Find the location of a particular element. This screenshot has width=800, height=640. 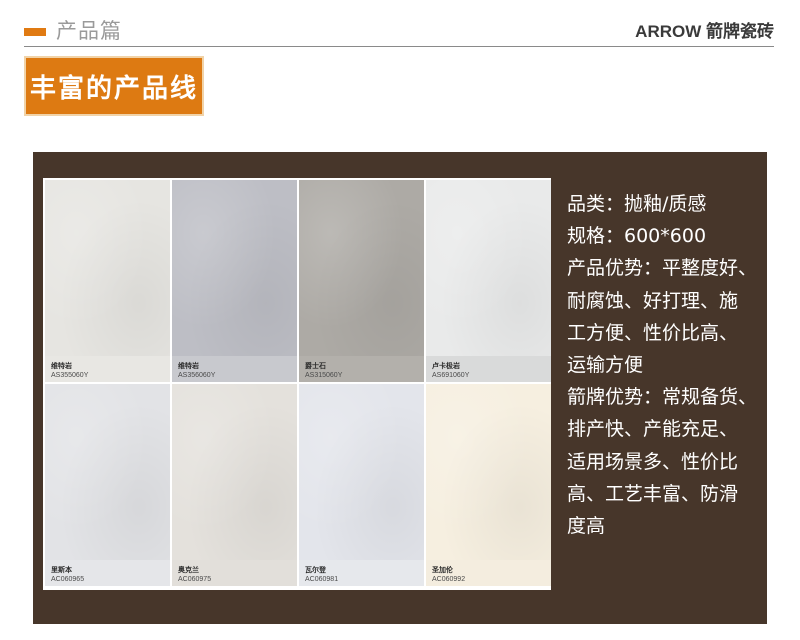

info-line: 规格：600*600 is located at coordinates (637, 236).